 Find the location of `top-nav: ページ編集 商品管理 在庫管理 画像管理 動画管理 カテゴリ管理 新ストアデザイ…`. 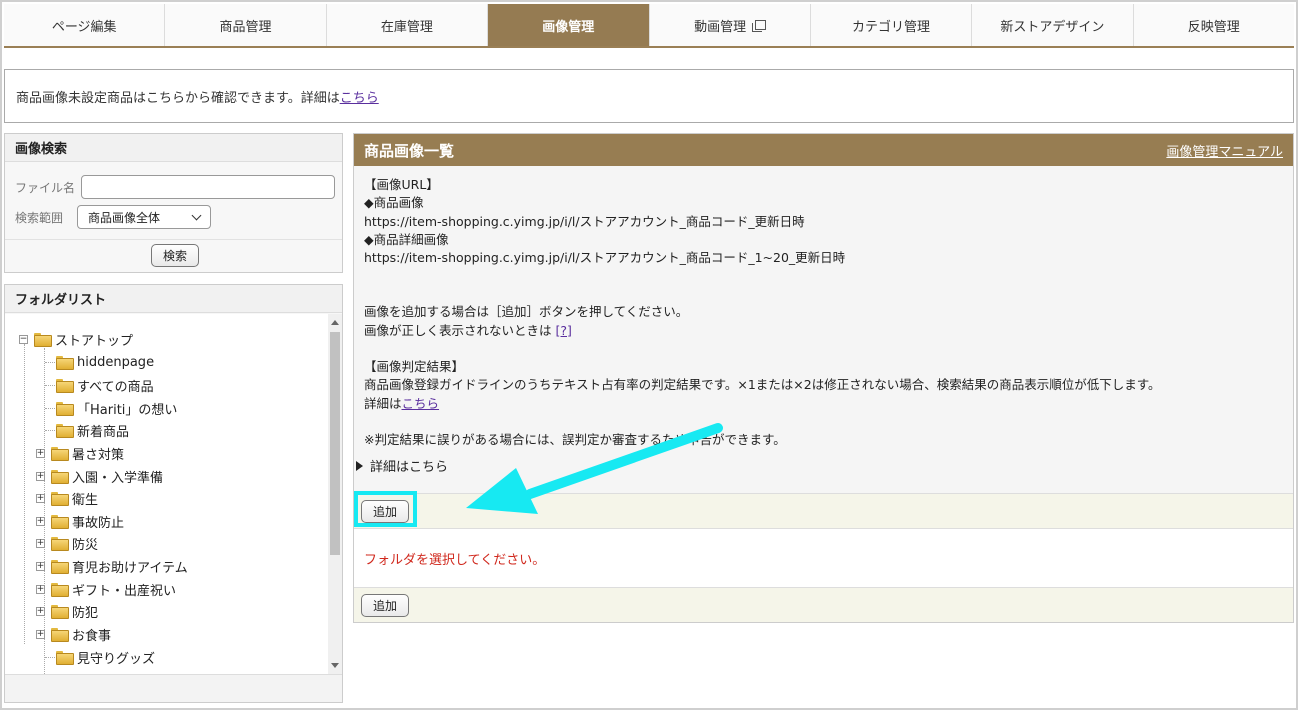

top-nav: ページ編集 商品管理 在庫管理 画像管理 動画管理 カテゴリ管理 新ストアデザイ… is located at coordinates (649, 26).